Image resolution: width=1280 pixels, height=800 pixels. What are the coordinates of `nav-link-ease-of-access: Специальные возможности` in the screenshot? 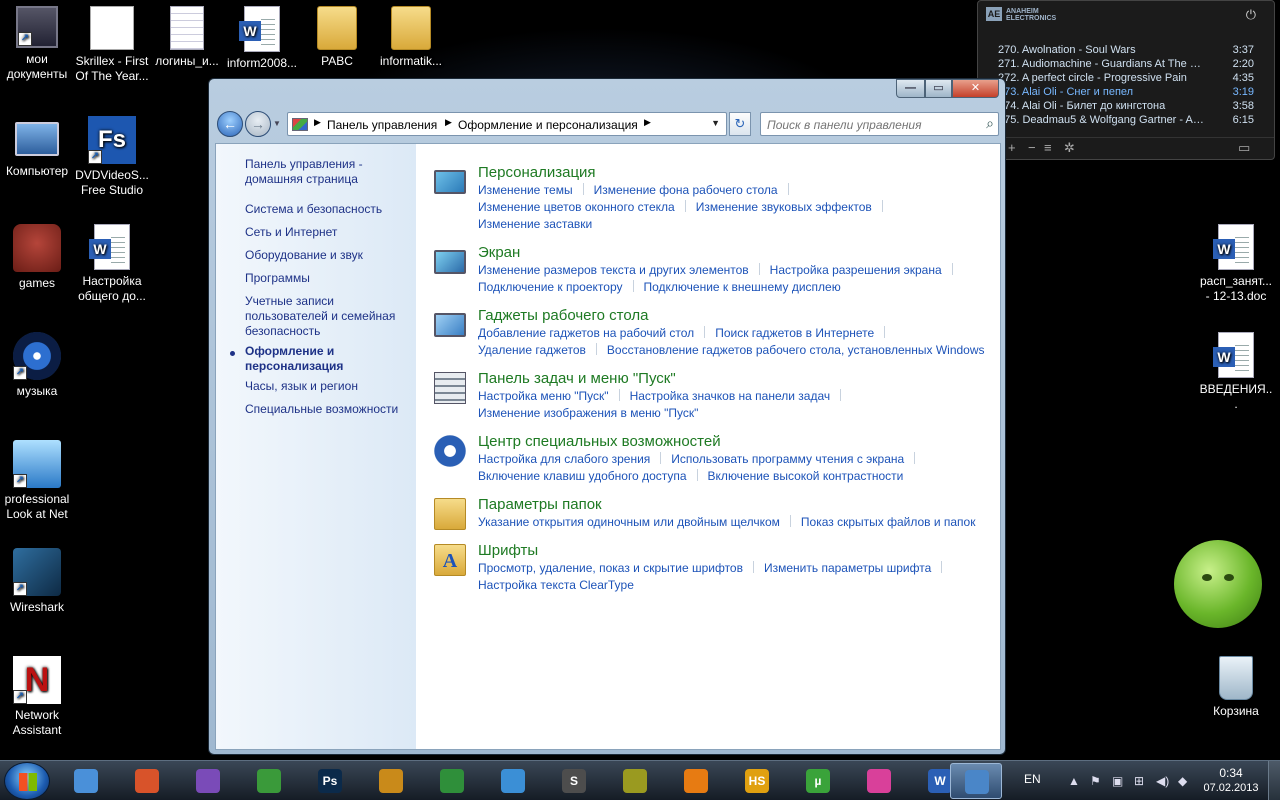 It's located at (327, 409).